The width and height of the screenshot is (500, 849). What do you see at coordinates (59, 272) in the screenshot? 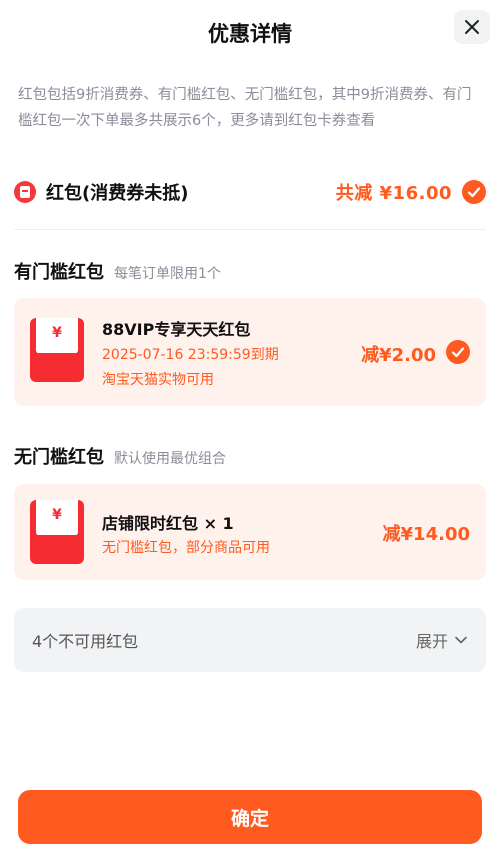
I see `section-title: 有门槛红包` at bounding box center [59, 272].